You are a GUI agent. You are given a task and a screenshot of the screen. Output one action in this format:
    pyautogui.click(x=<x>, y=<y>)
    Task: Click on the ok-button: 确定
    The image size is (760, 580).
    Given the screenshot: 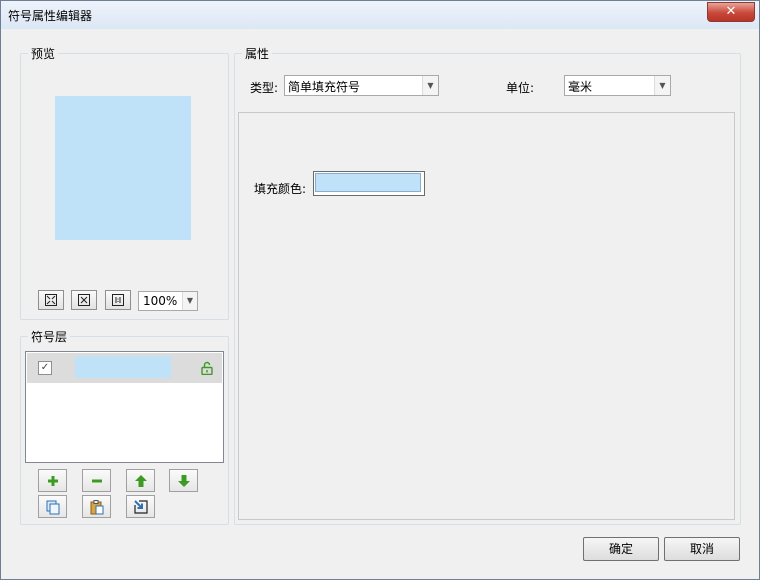 What is the action you would take?
    pyautogui.click(x=621, y=549)
    